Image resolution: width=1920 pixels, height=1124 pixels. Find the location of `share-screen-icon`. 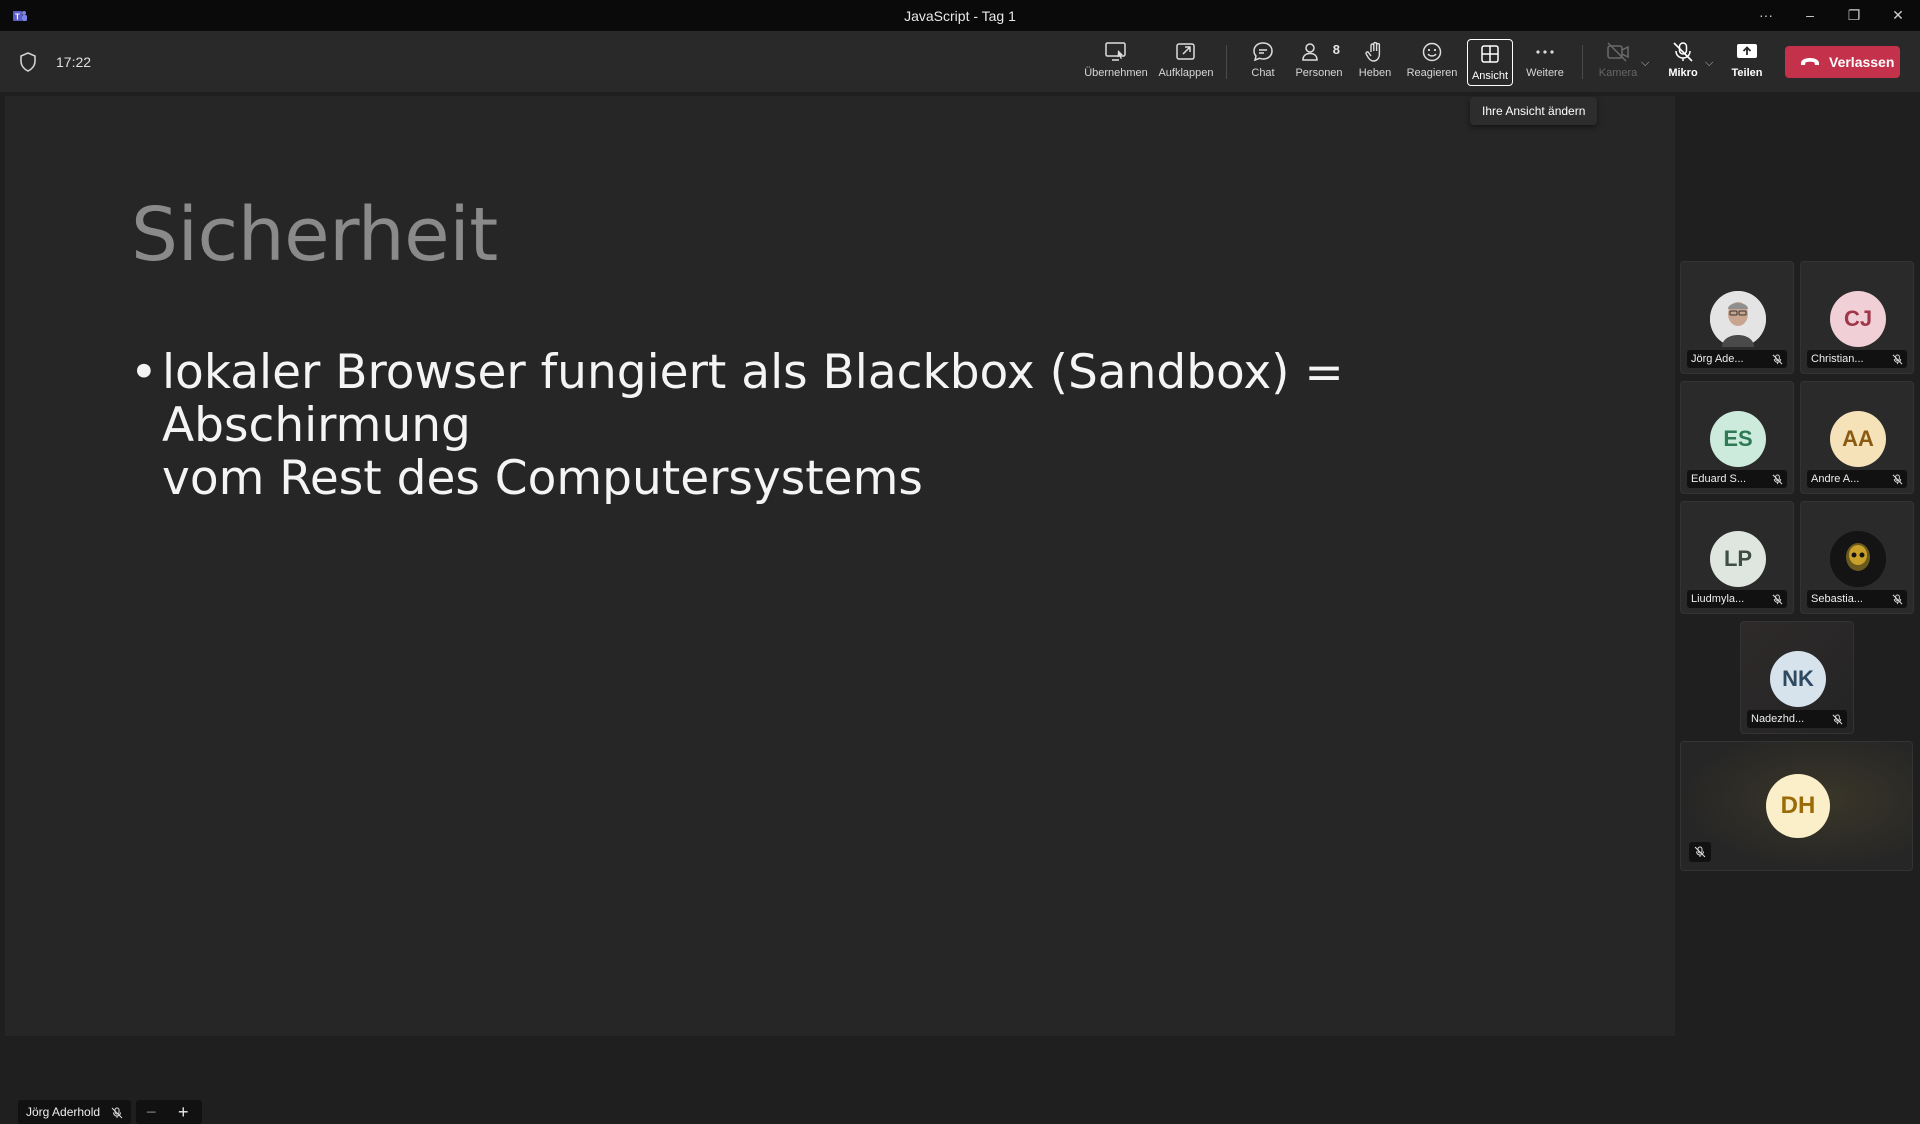

share-screen-icon is located at coordinates (1747, 51).